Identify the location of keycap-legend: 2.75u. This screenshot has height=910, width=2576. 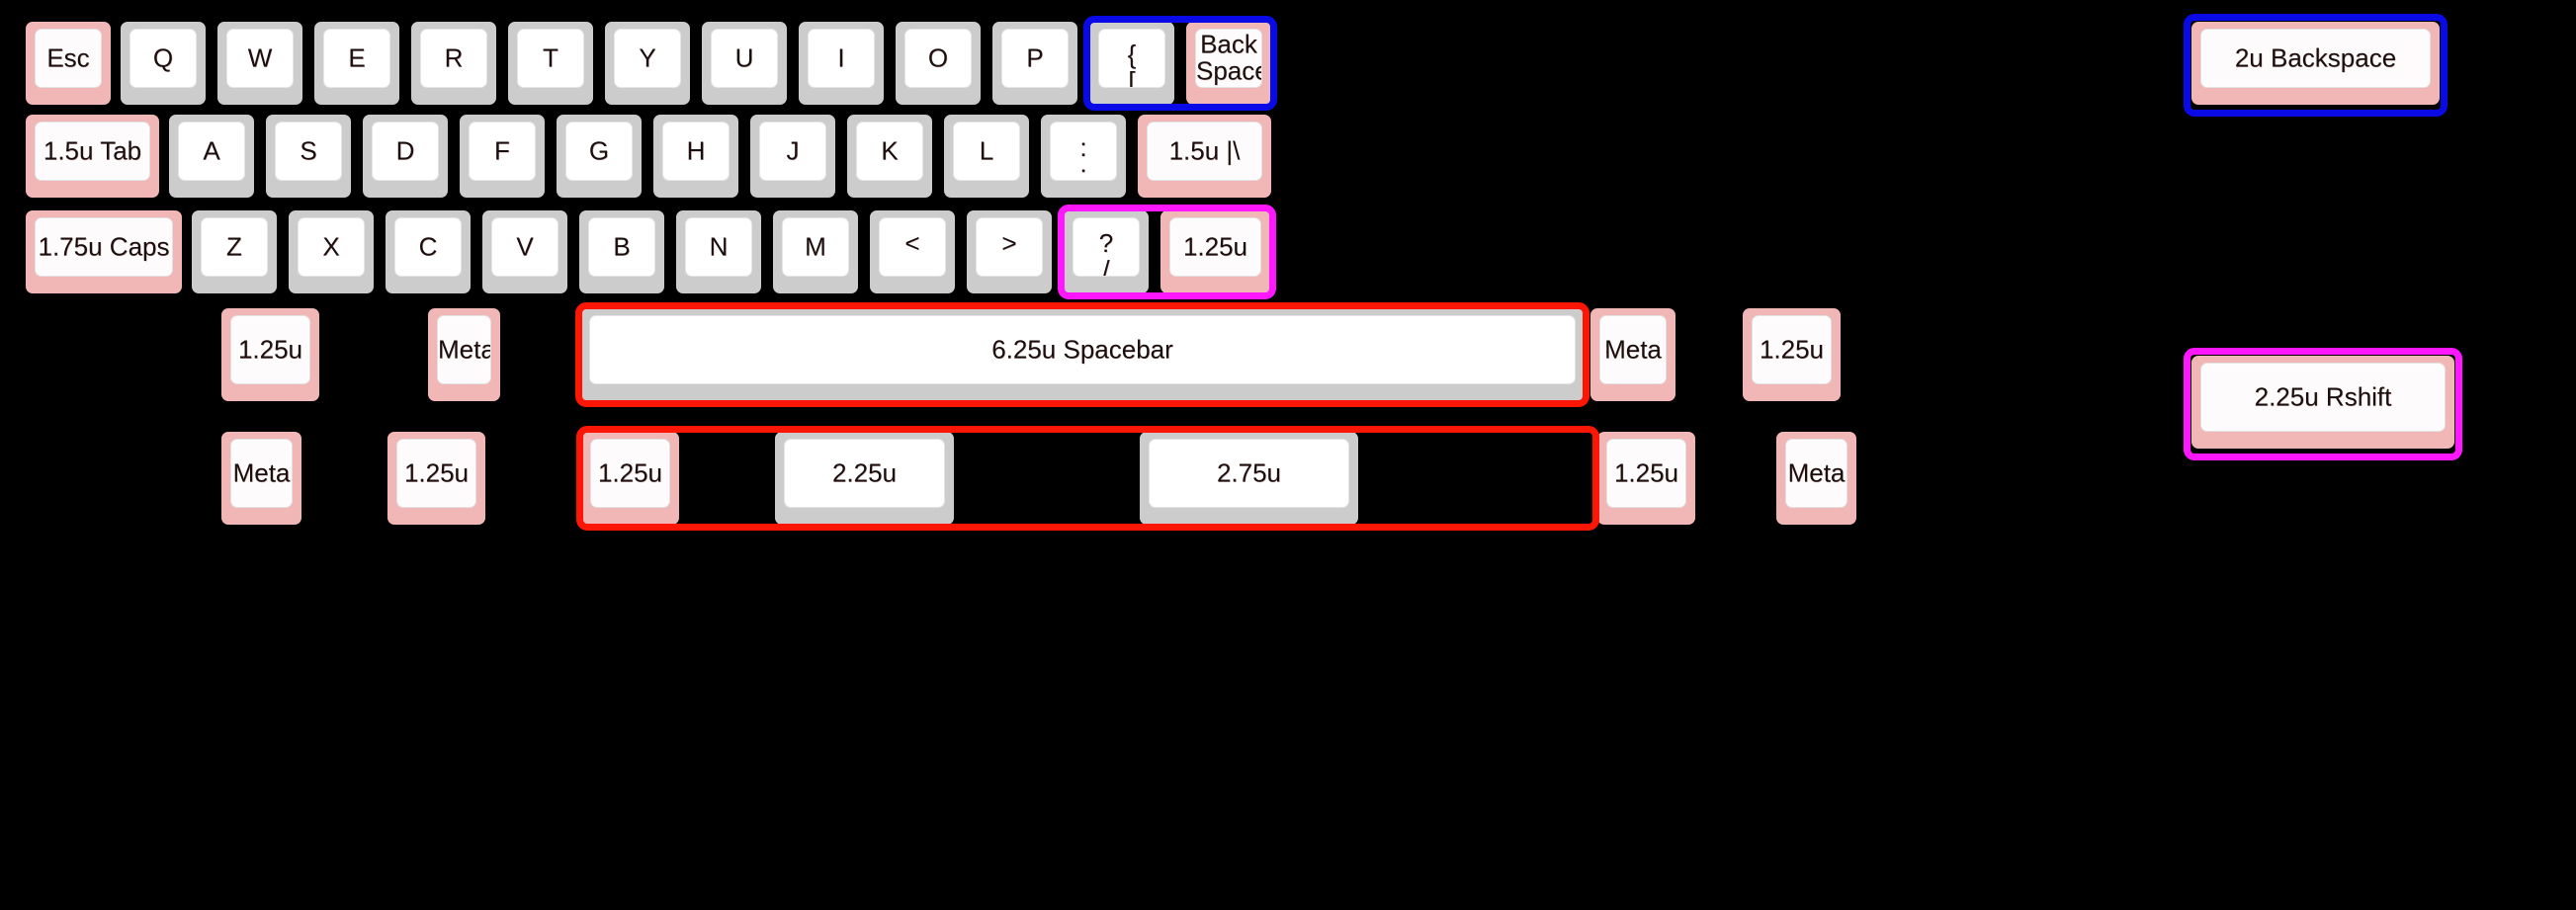
(1249, 472).